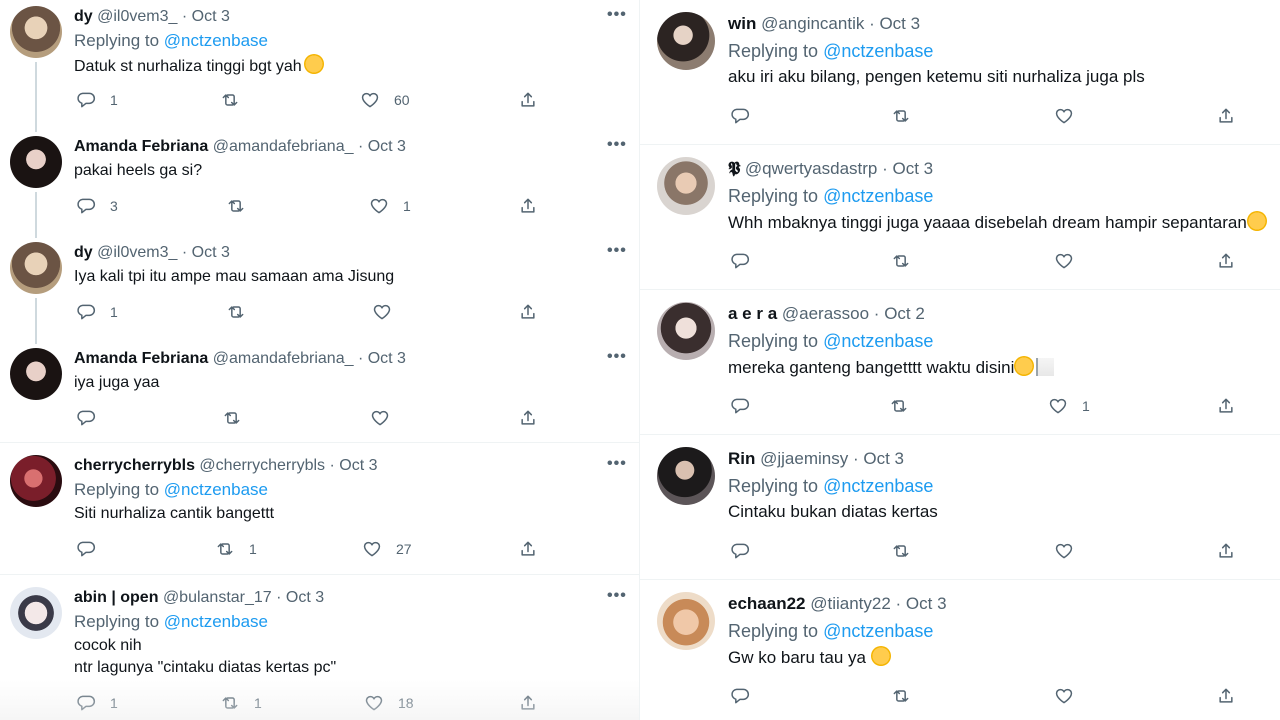 Image resolution: width=1280 pixels, height=720 pixels. Describe the element at coordinates (387, 549) in the screenshot. I see `like-button: 27` at that location.